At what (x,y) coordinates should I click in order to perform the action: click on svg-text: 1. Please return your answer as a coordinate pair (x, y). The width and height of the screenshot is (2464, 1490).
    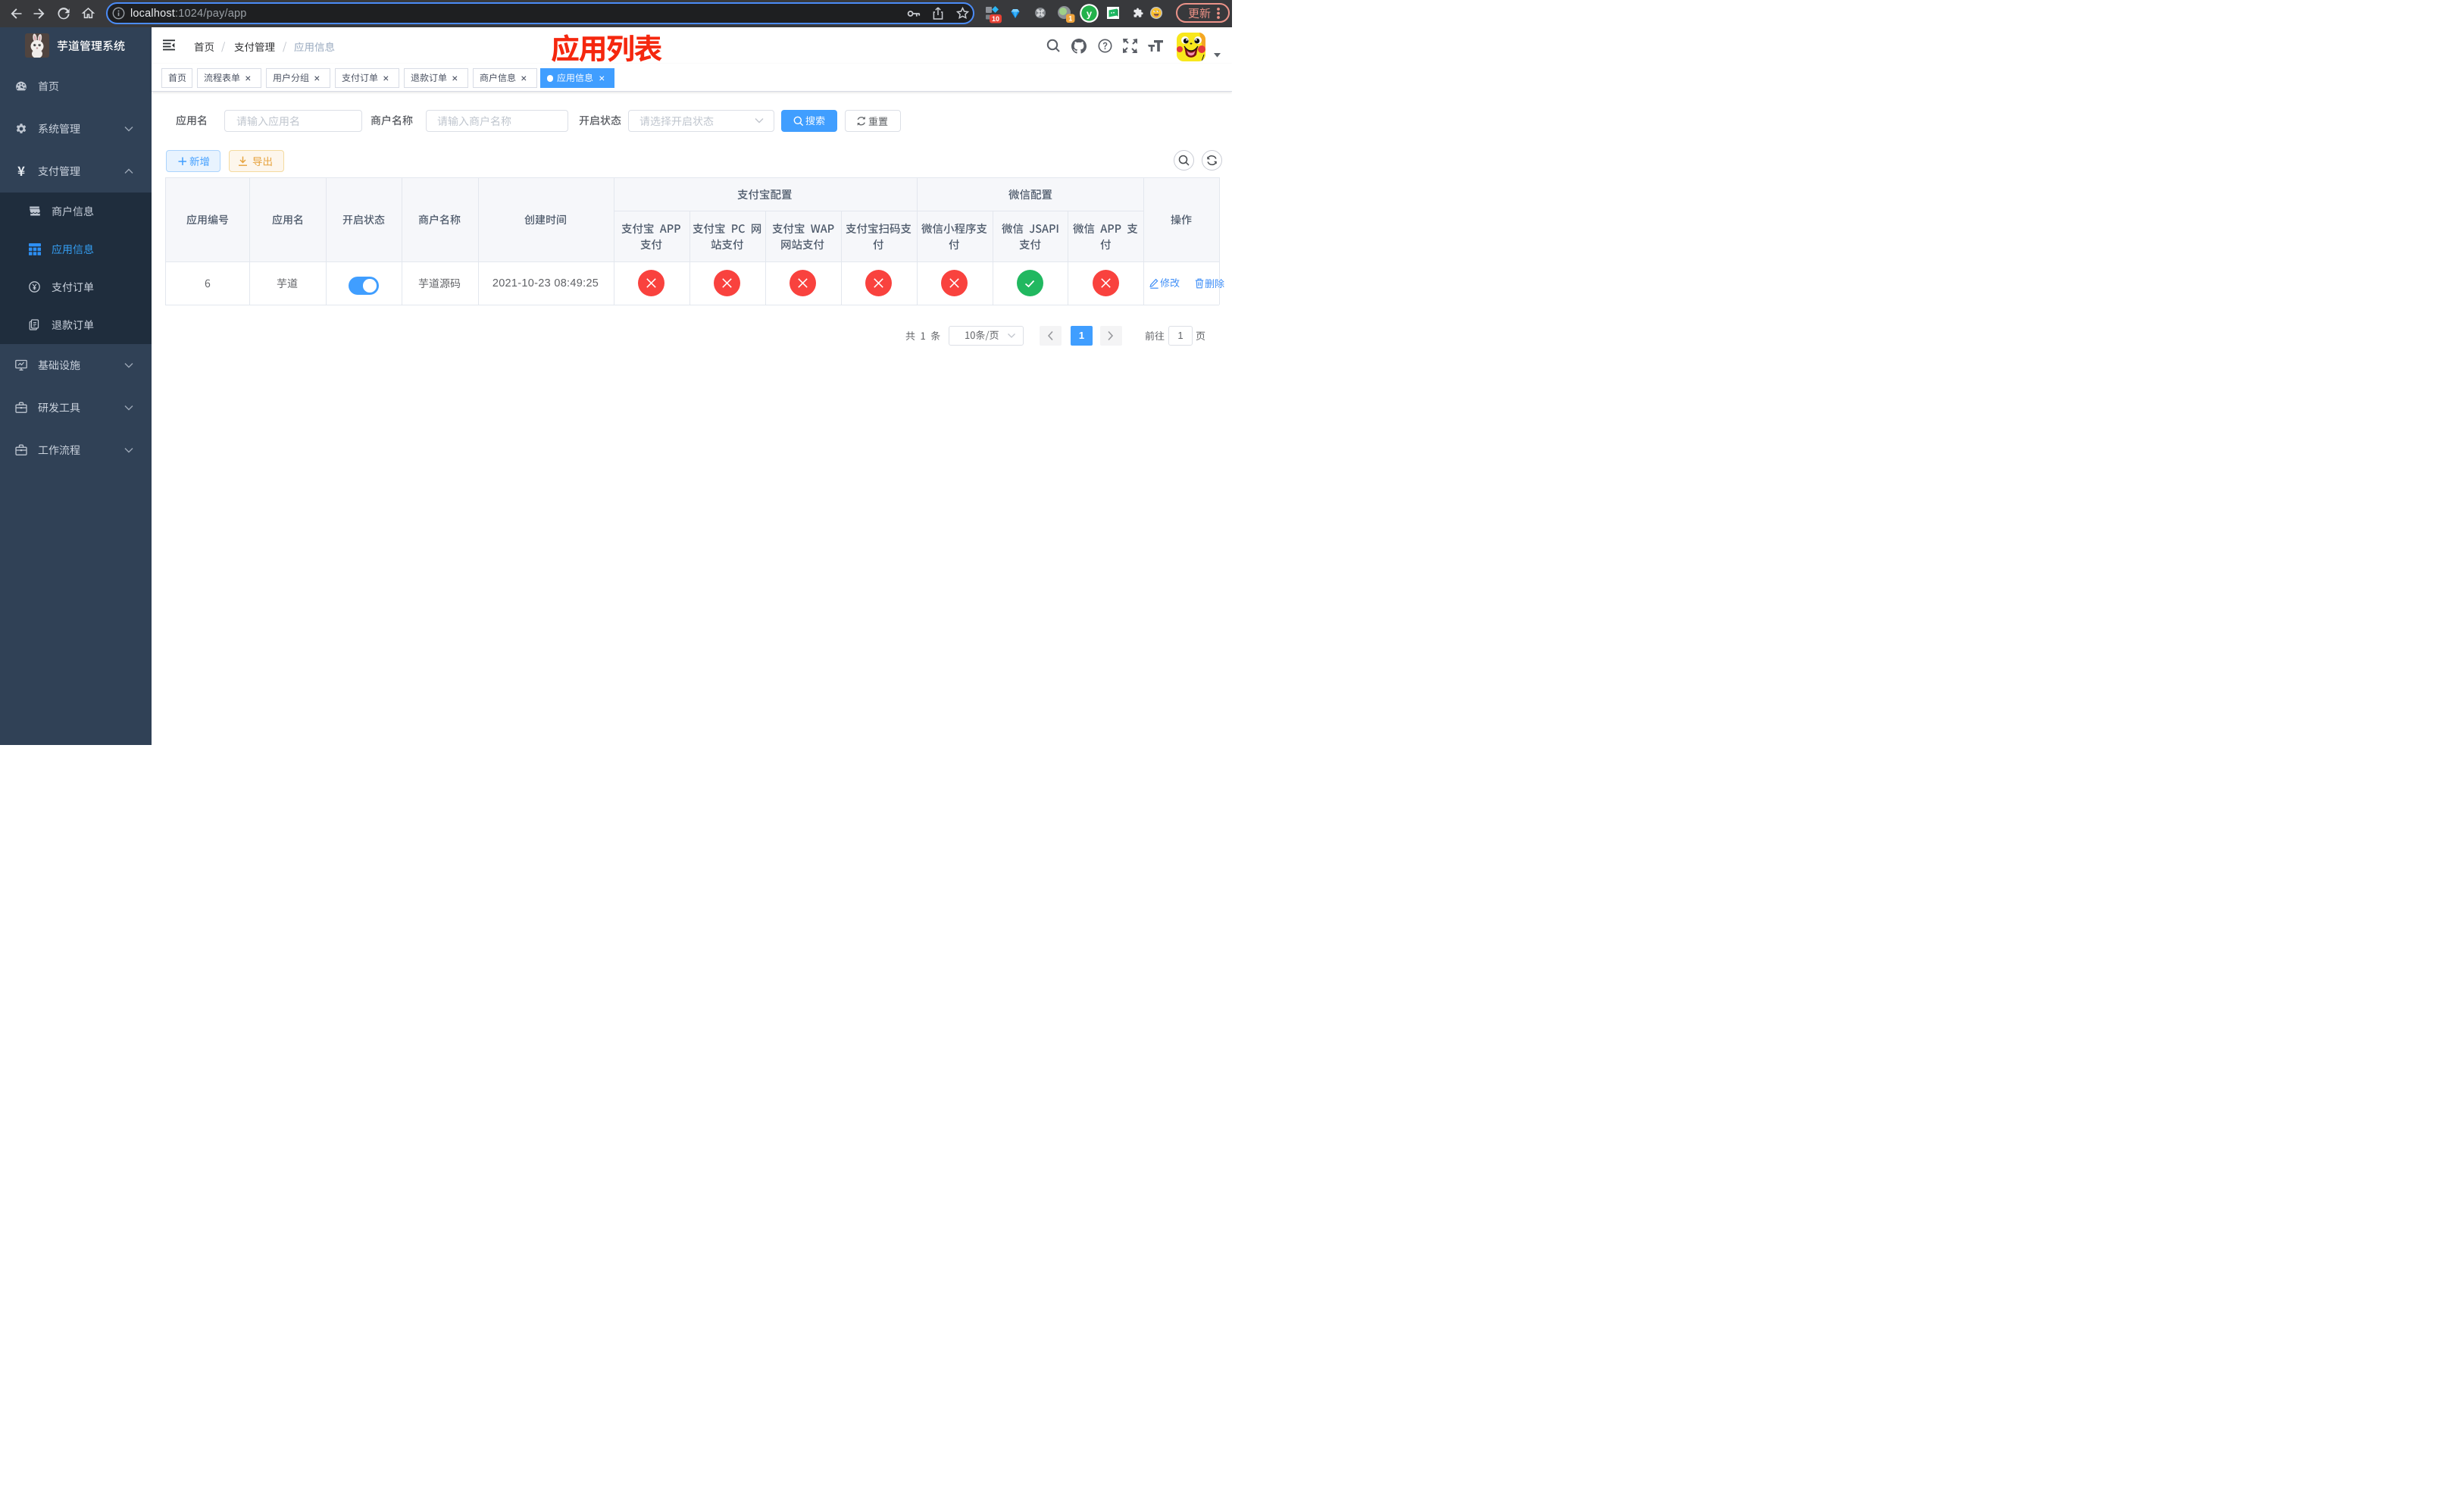
    Looking at the image, I should click on (1070, 18).